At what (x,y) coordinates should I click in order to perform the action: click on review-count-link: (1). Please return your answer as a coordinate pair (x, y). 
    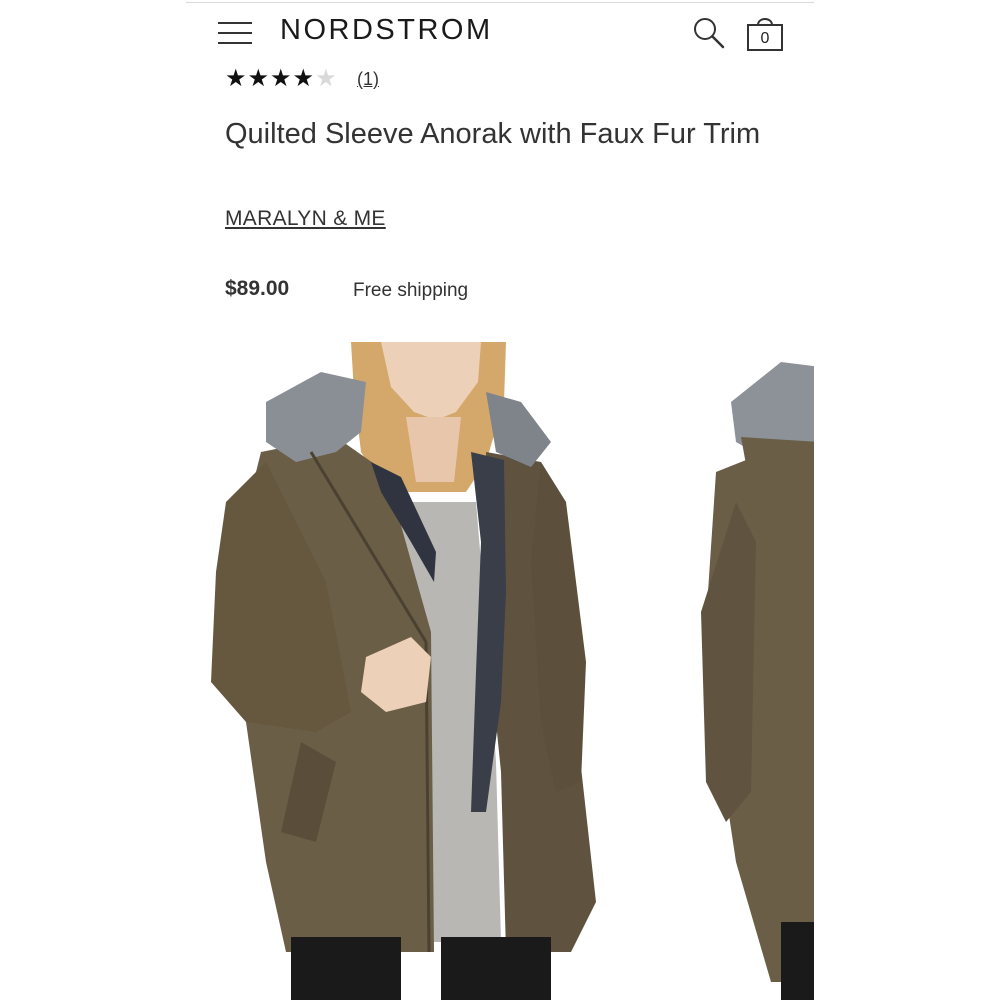
    Looking at the image, I should click on (368, 79).